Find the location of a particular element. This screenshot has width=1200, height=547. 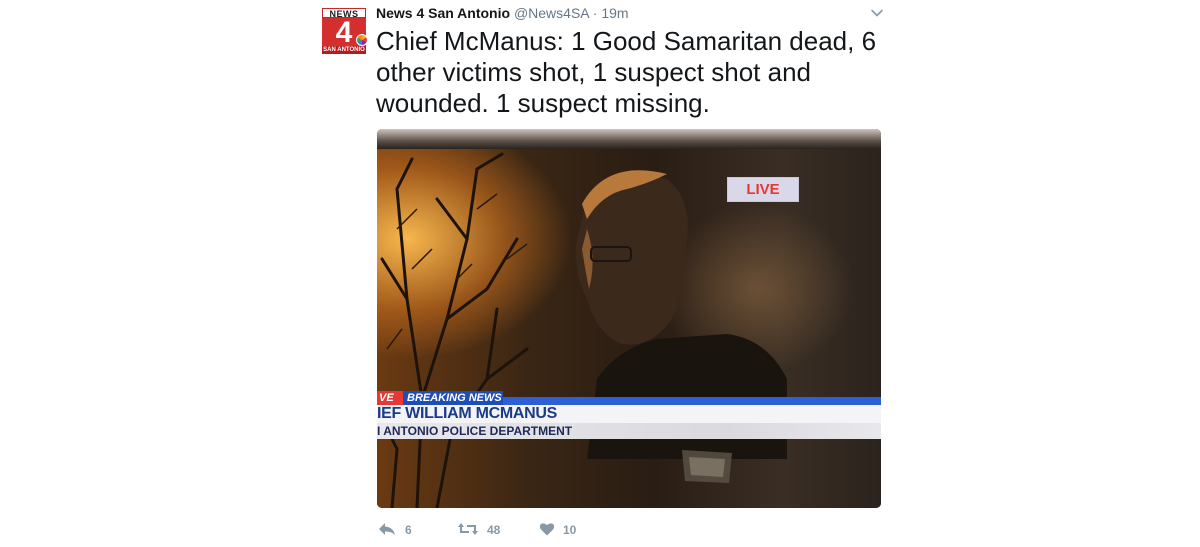

account-name: News 4 San Antonio is located at coordinates (443, 13).